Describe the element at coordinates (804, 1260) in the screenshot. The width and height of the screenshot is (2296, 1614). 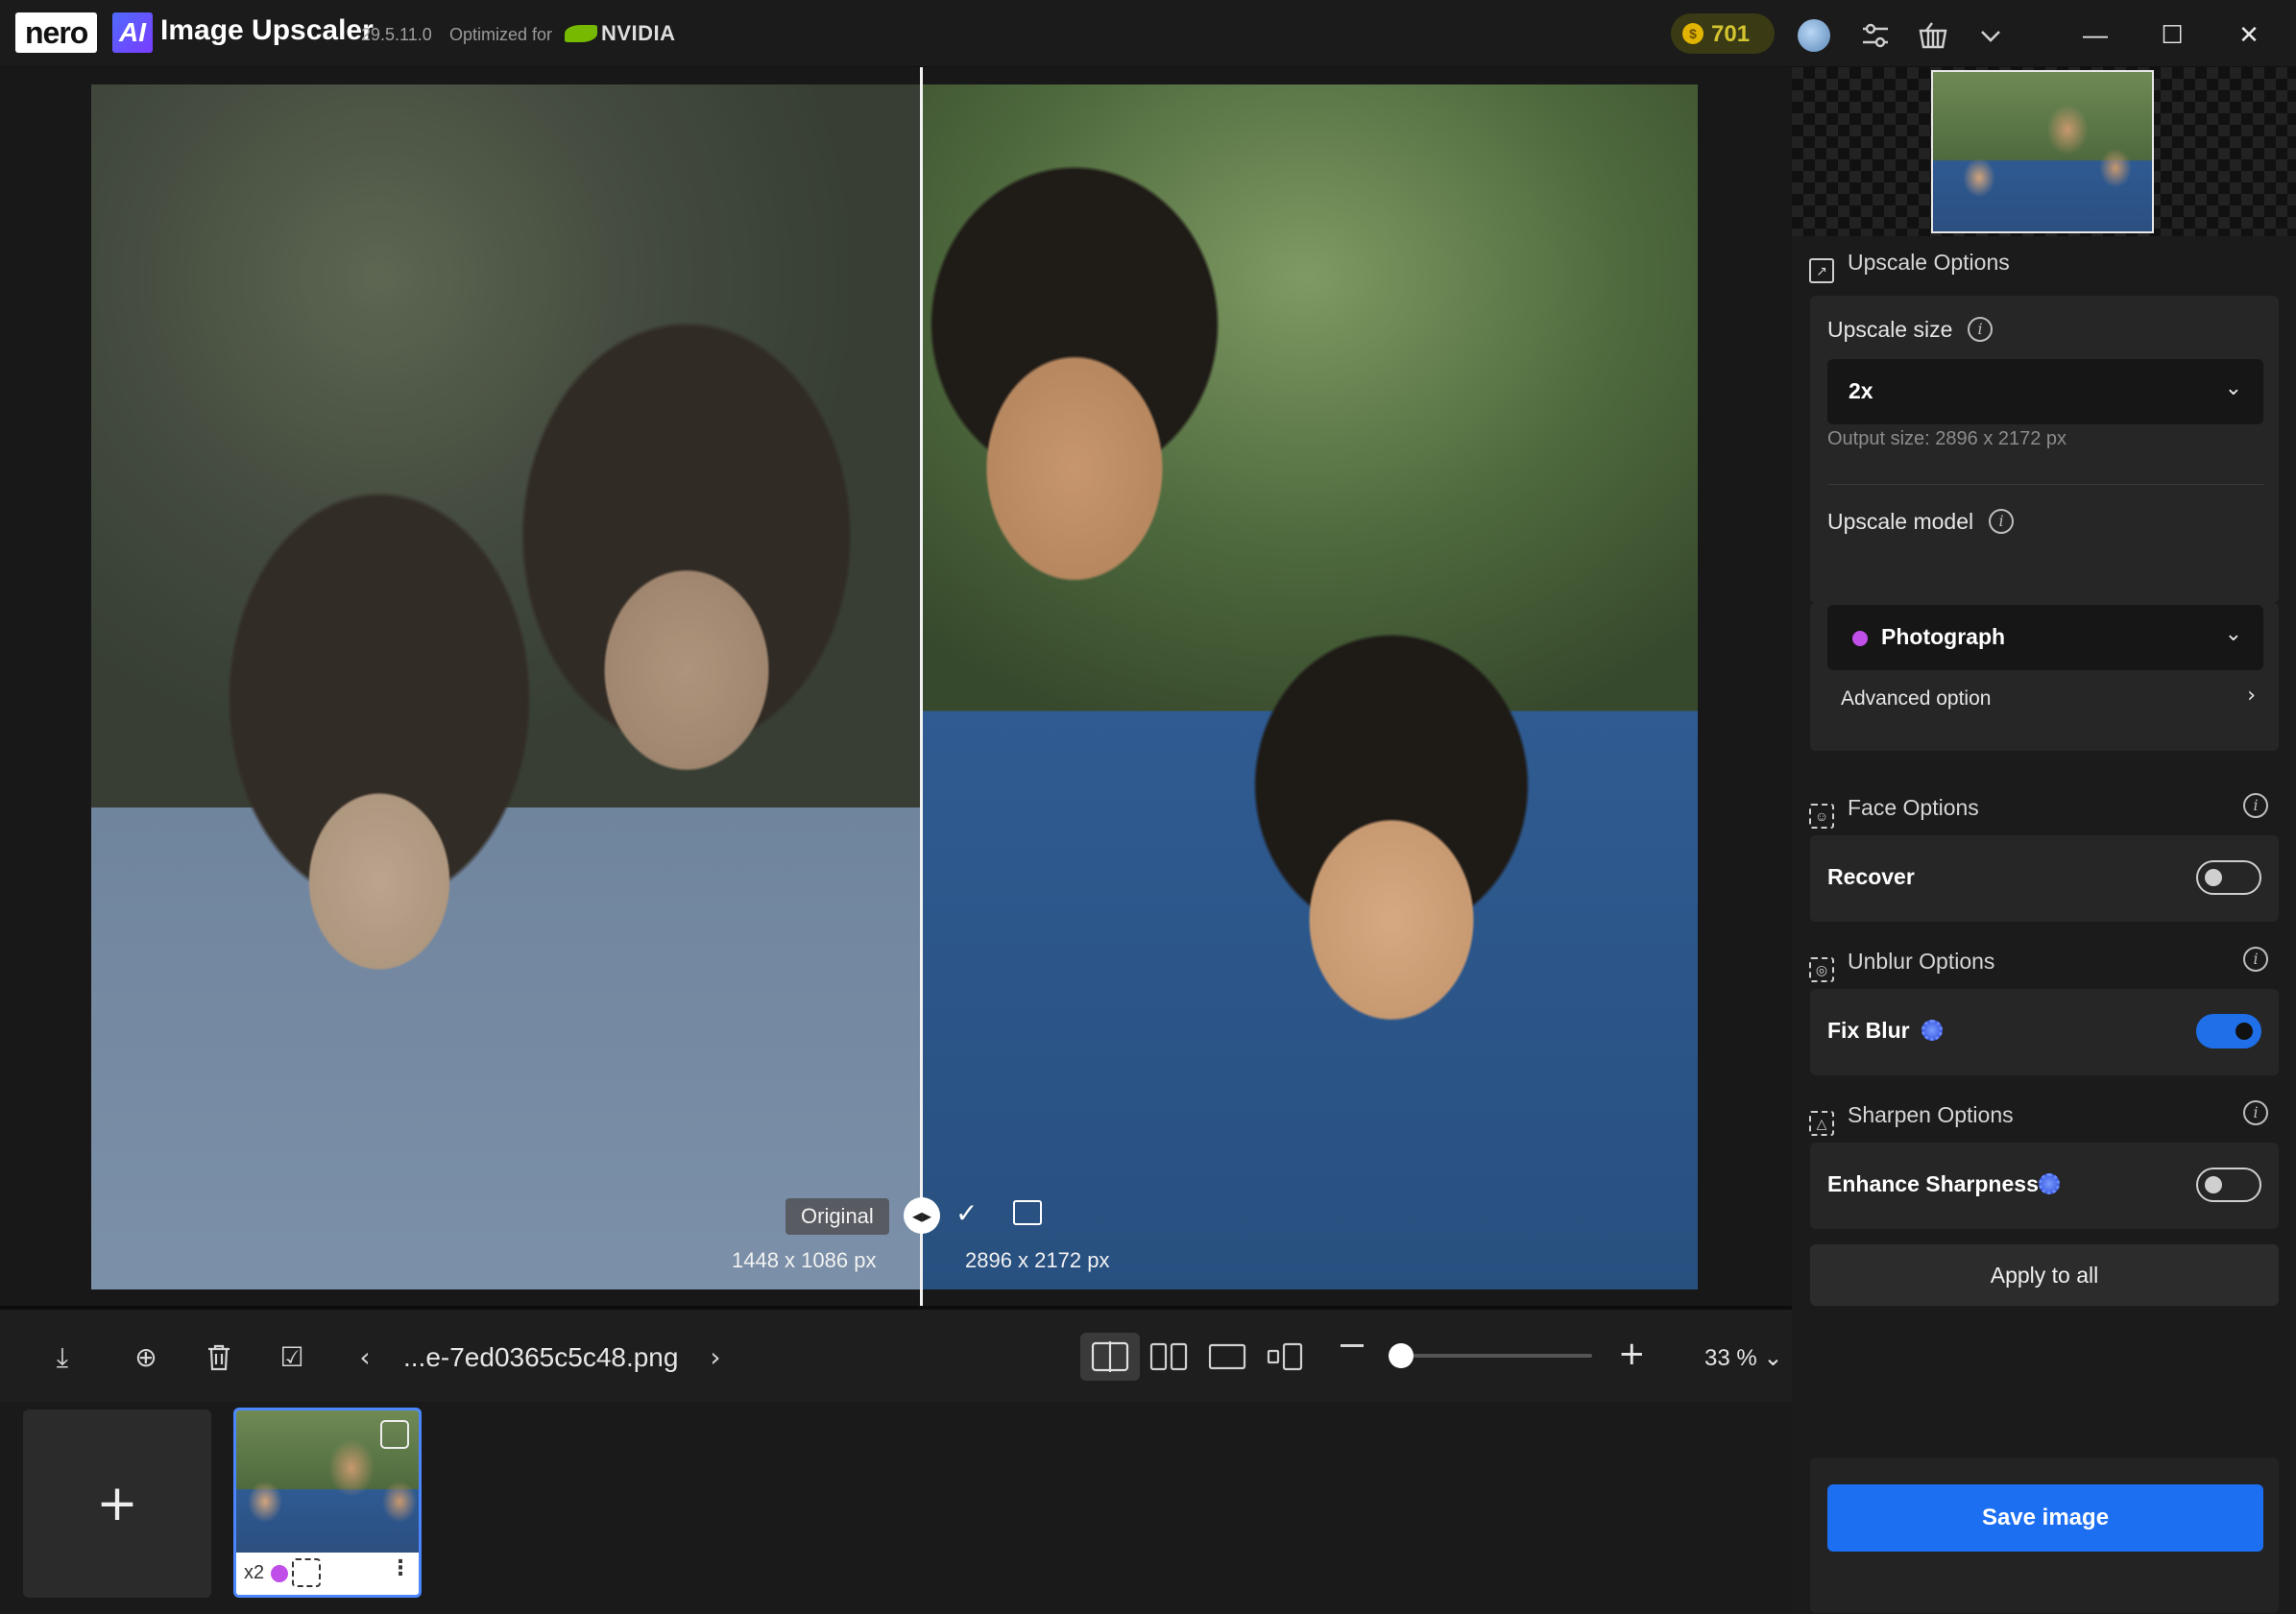
I see `original-size: 1448 x 1086 px` at that location.